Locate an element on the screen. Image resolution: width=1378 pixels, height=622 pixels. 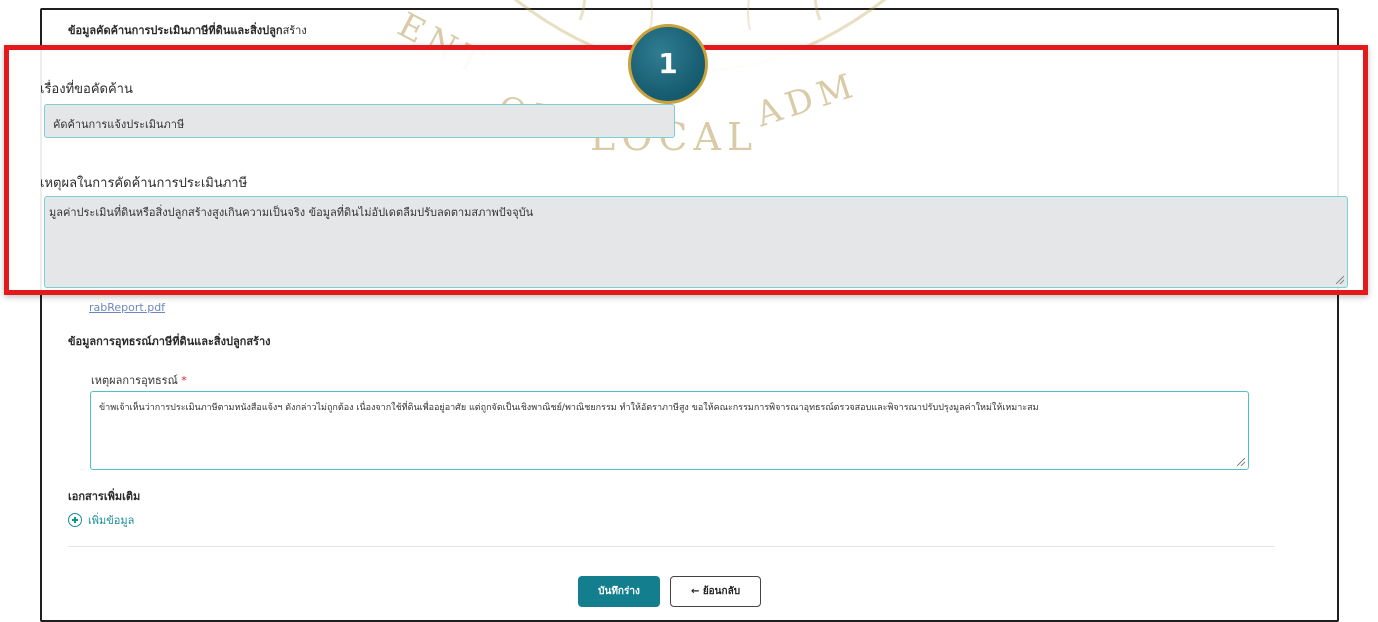
save-draft-button: บันทึกร่าง is located at coordinates (619, 591).